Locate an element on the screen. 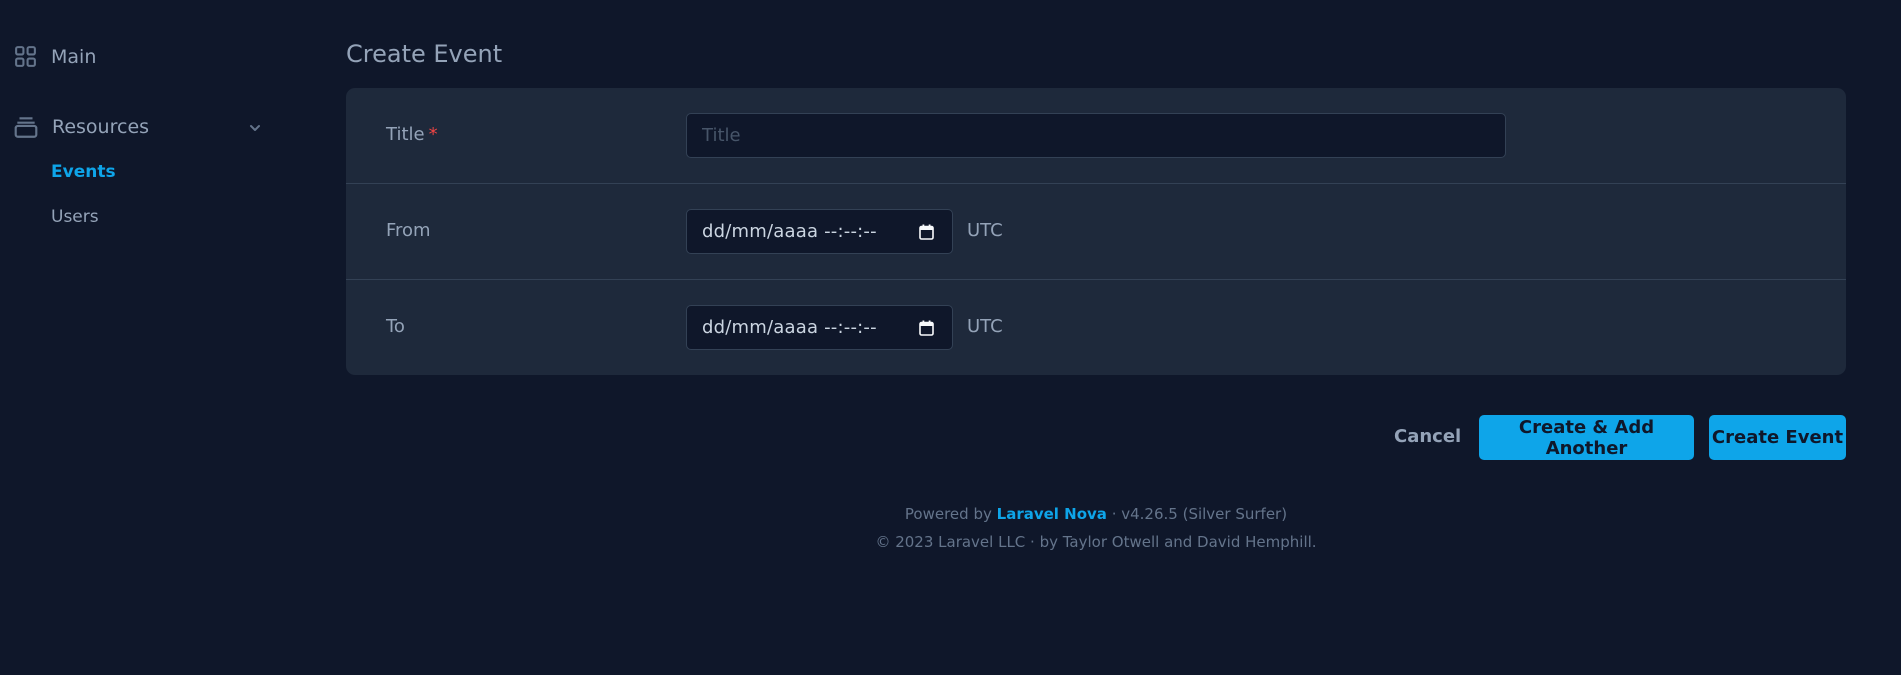  sidebar-item-main: Main is located at coordinates (54, 56).